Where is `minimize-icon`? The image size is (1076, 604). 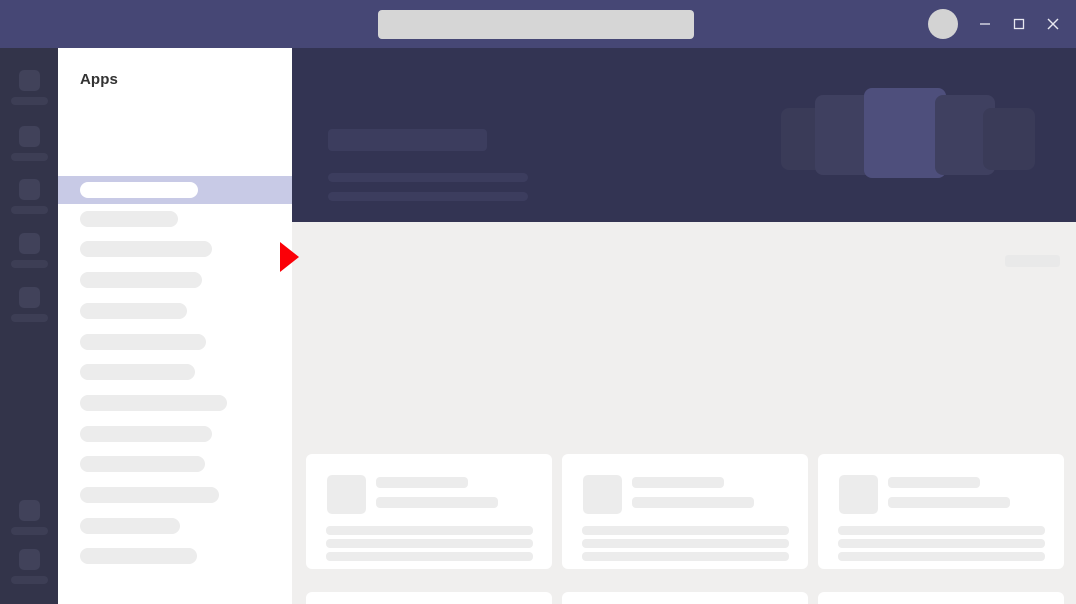 minimize-icon is located at coordinates (985, 24).